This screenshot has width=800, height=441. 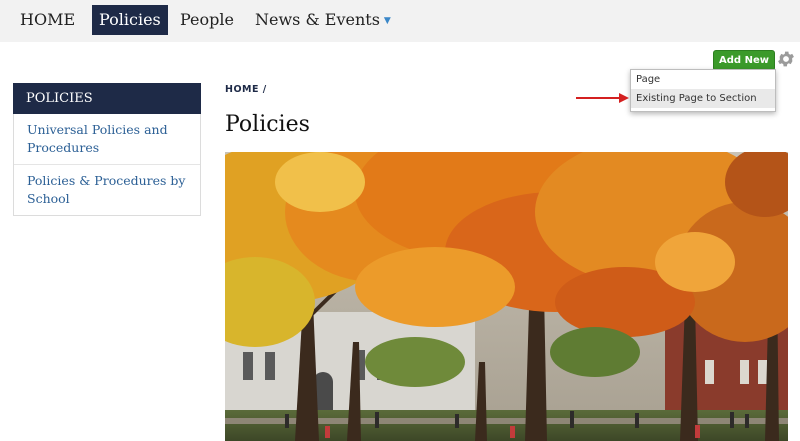 I want to click on sidebar-item-universal-policies: Universal Policies and Procedures, so click(x=107, y=139).